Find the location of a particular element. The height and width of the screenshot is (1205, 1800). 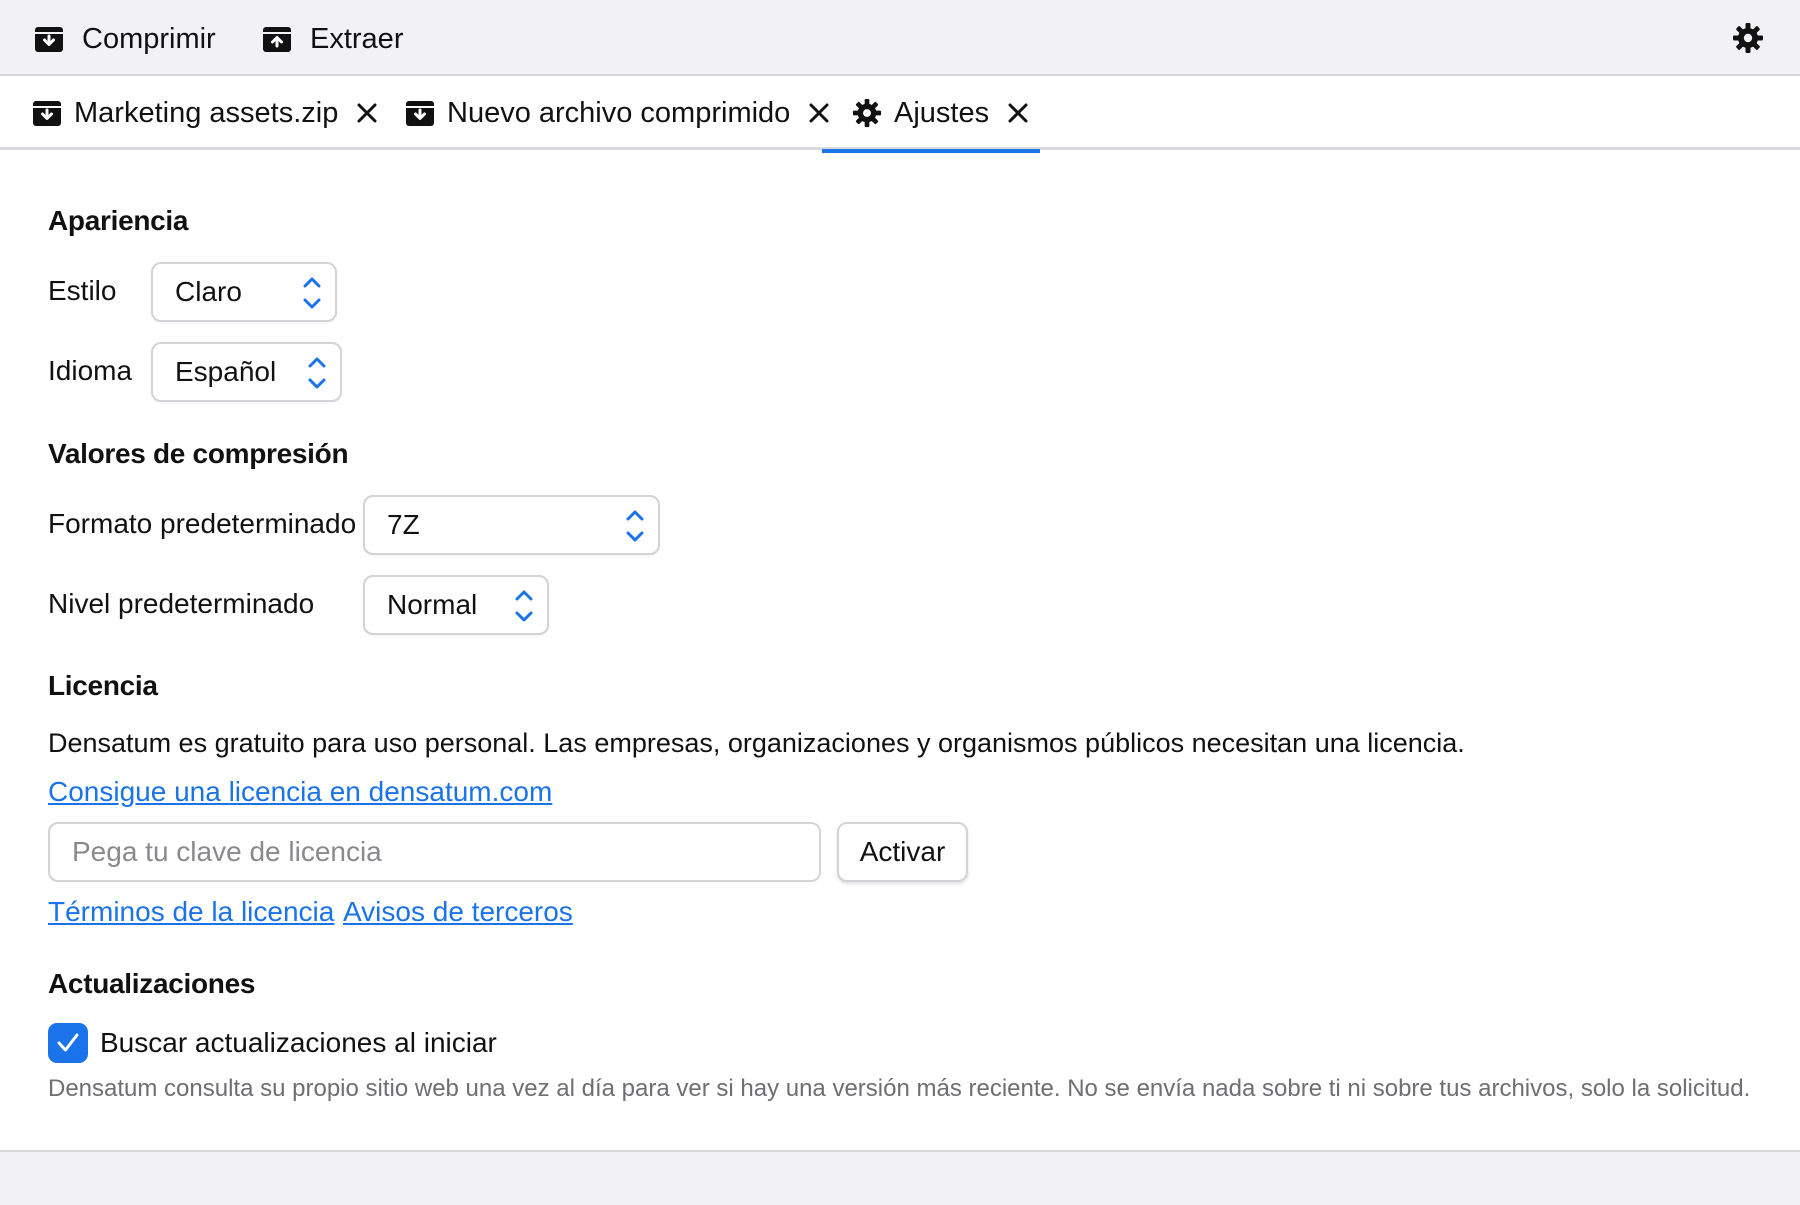

checkmark-icon is located at coordinates (68, 1042).